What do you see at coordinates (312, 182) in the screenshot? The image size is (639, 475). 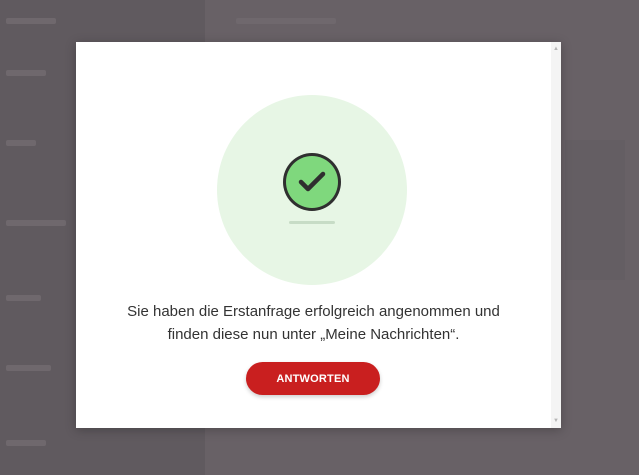 I see `checkmark-icon` at bounding box center [312, 182].